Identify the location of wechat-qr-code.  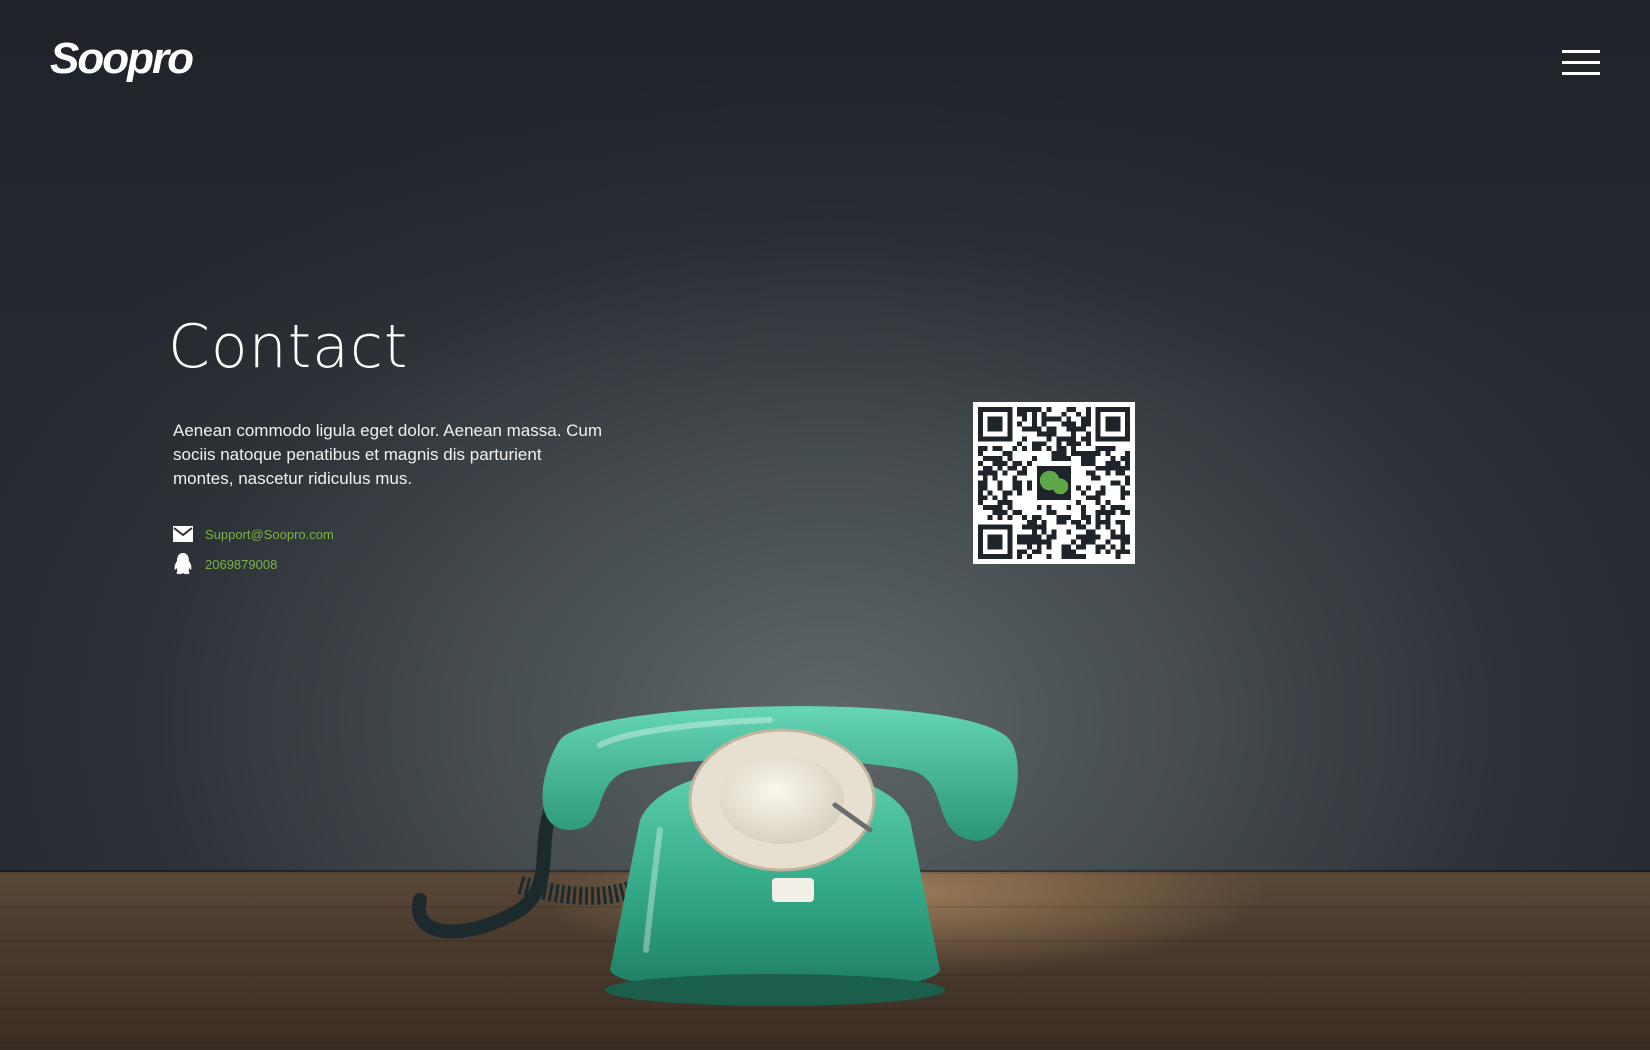
(1054, 483).